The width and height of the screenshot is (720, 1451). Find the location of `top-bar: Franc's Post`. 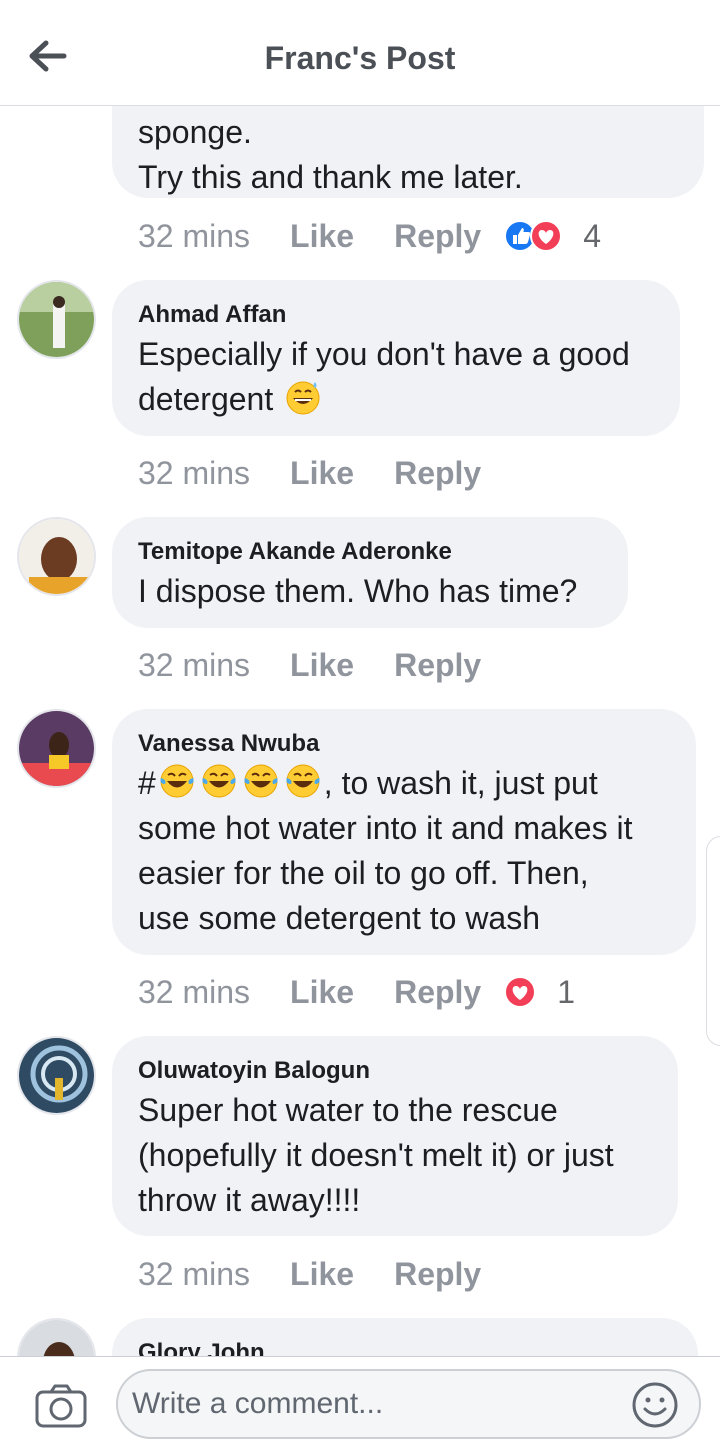

top-bar: Franc's Post is located at coordinates (360, 53).